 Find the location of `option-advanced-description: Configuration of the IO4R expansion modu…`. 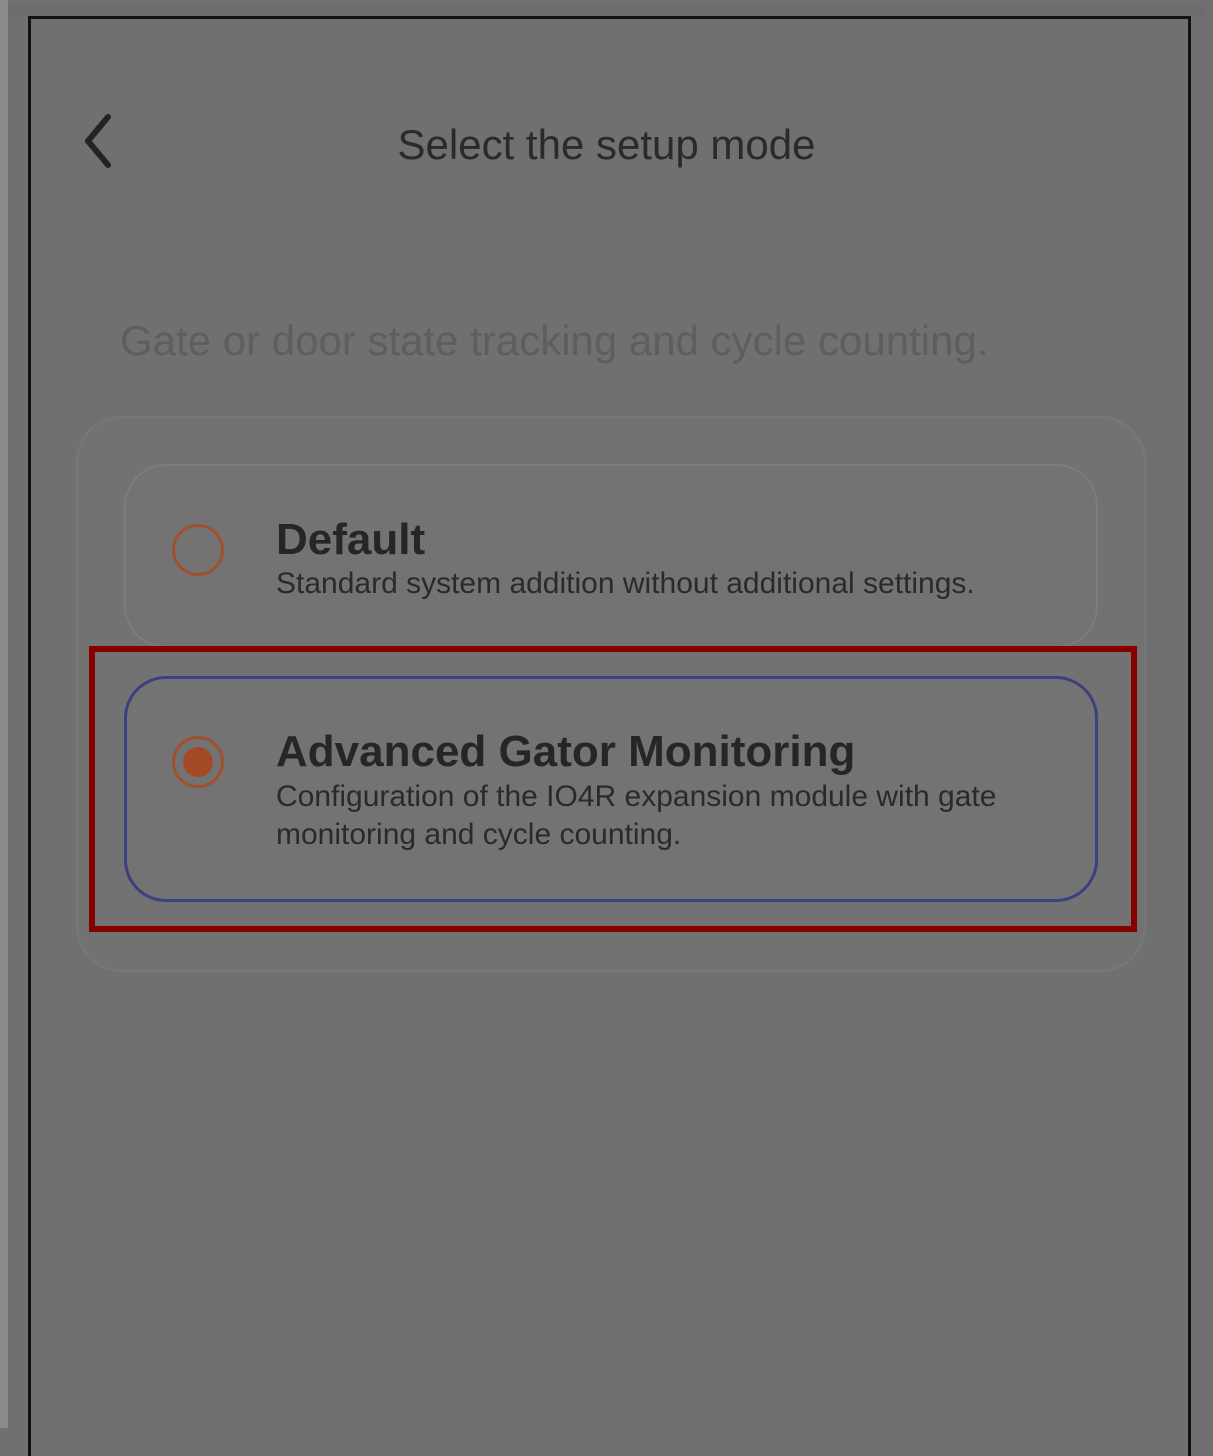

option-advanced-description: Configuration of the IO4R expansion modu… is located at coordinates (636, 815).